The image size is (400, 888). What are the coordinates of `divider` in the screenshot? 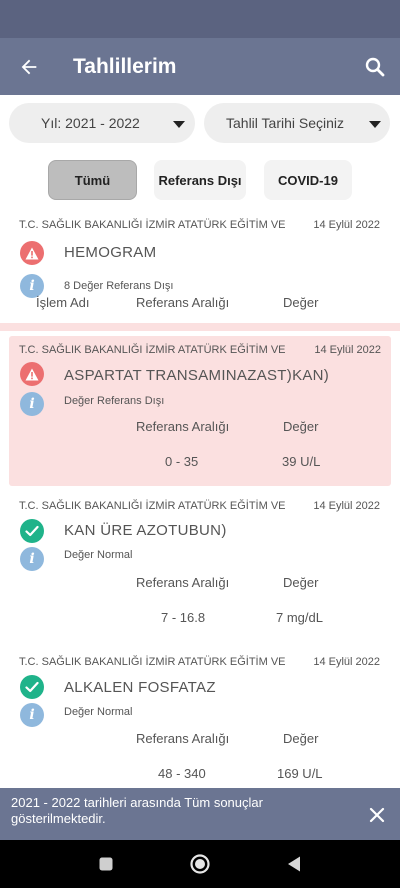 It's located at (200, 327).